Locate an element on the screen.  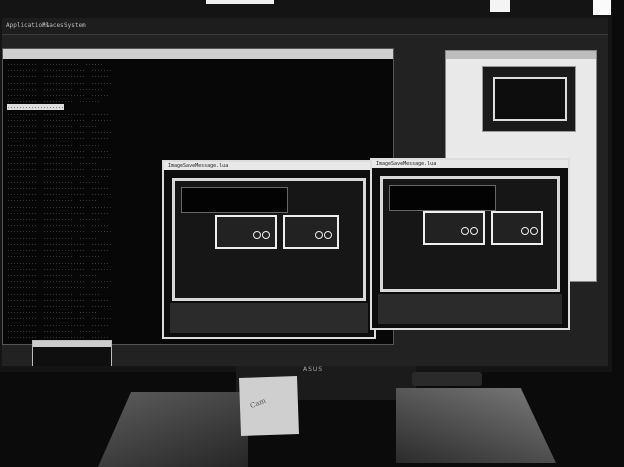
panel-menu: Places is located at coordinates (53, 25).